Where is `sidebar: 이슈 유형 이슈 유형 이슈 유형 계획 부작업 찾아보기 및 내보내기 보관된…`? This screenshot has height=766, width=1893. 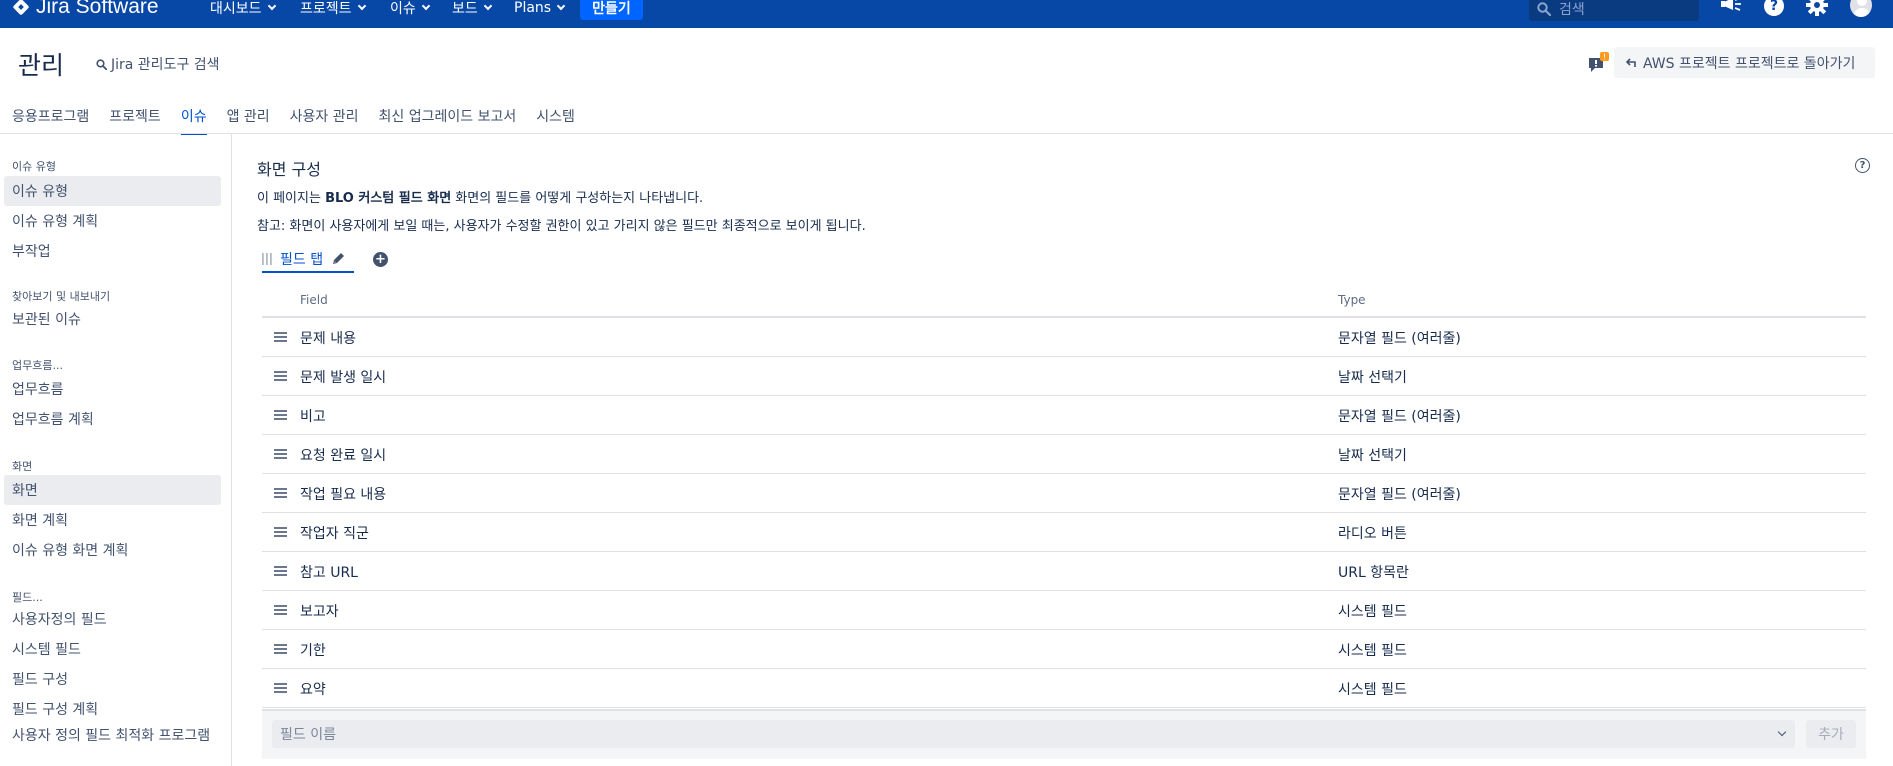 sidebar: 이슈 유형 이슈 유형 이슈 유형 계획 부작업 찾아보기 및 내보내기 보관된… is located at coordinates (116, 450).